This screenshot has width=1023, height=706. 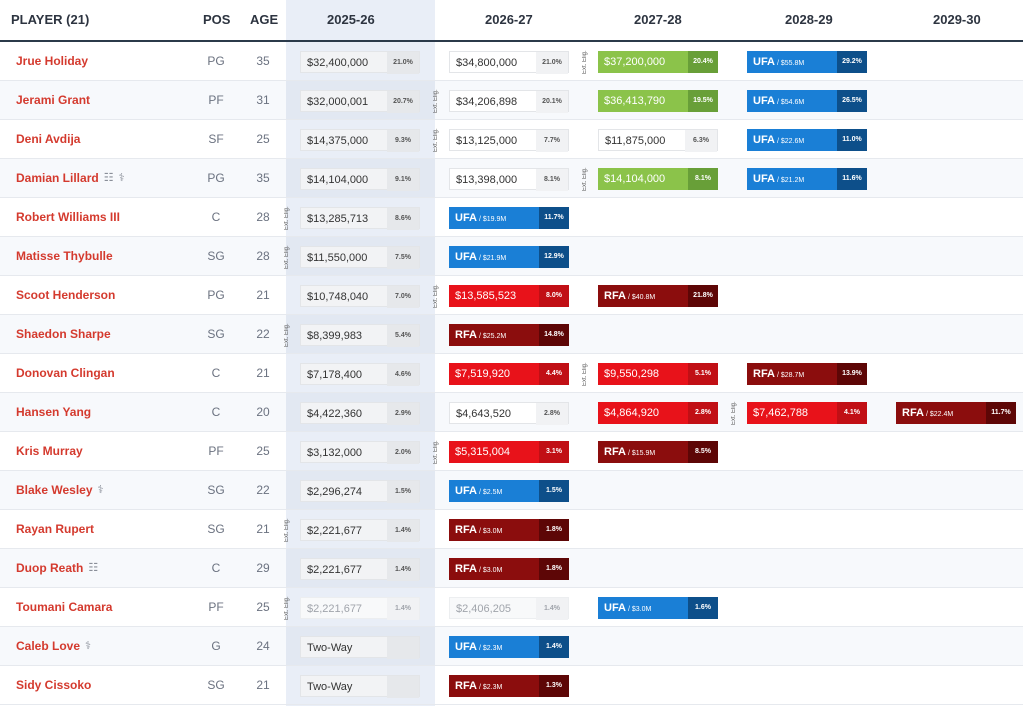 I want to click on player-name-link: Jrue Holiday, so click(x=52, y=61).